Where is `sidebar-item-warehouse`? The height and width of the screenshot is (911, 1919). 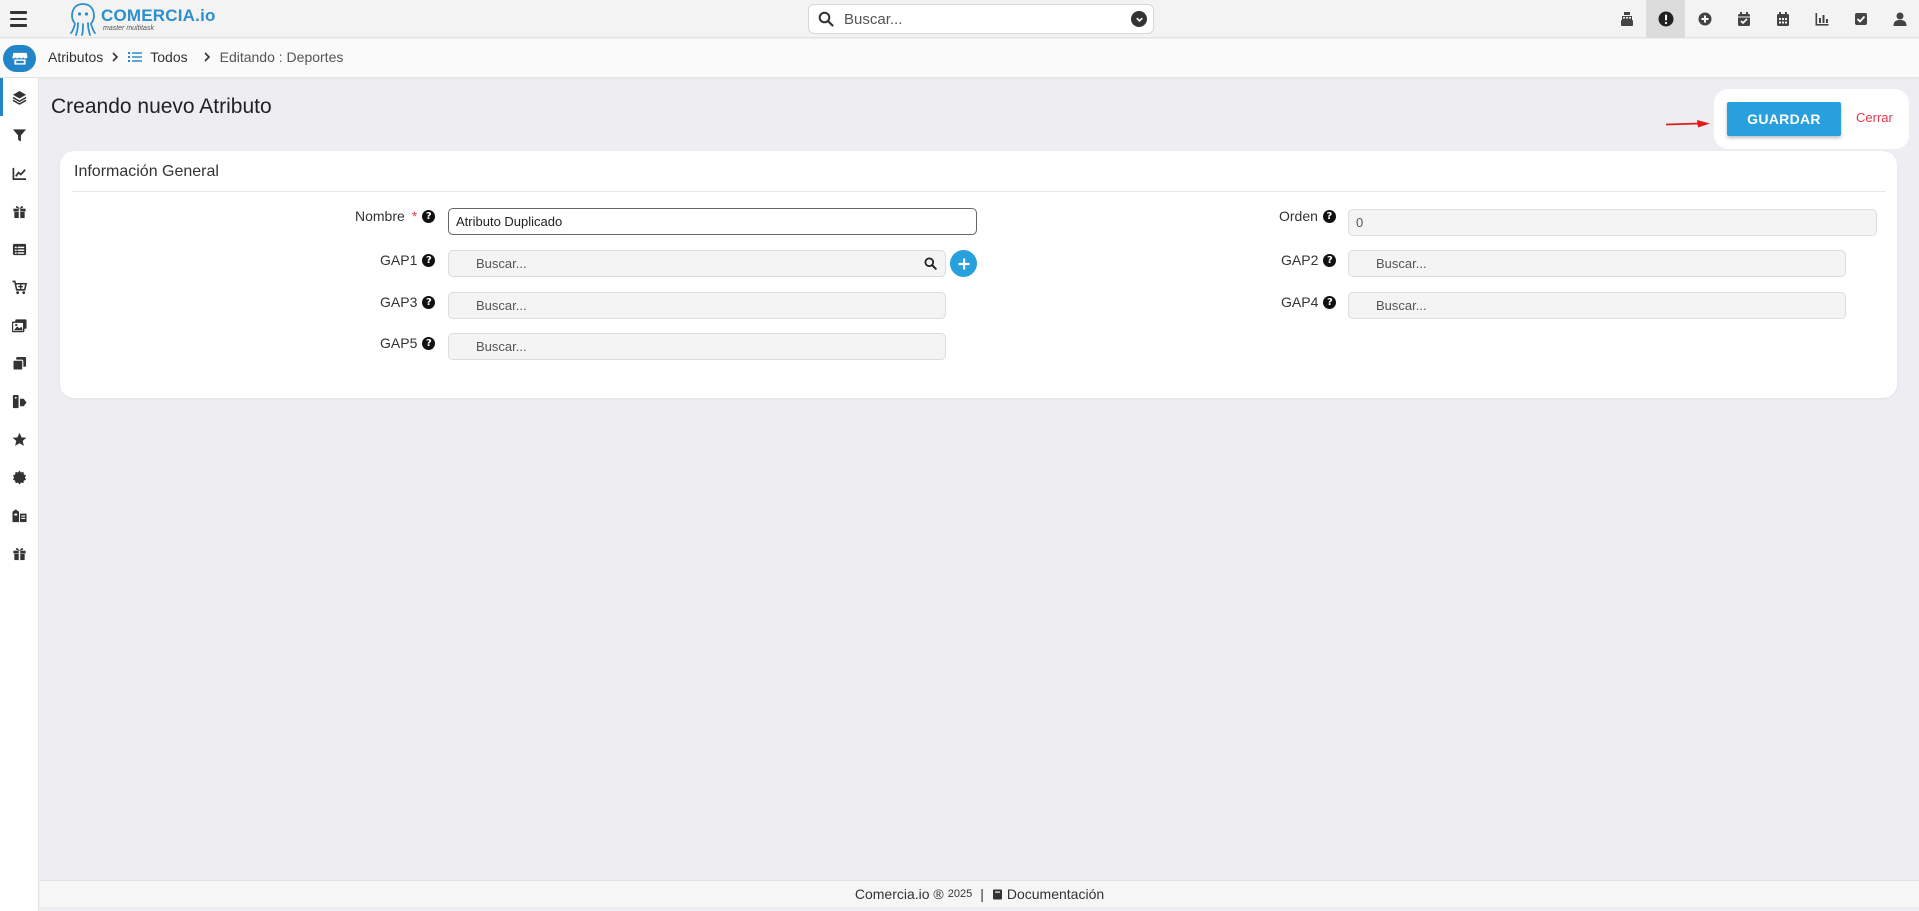
sidebar-item-warehouse is located at coordinates (19, 515).